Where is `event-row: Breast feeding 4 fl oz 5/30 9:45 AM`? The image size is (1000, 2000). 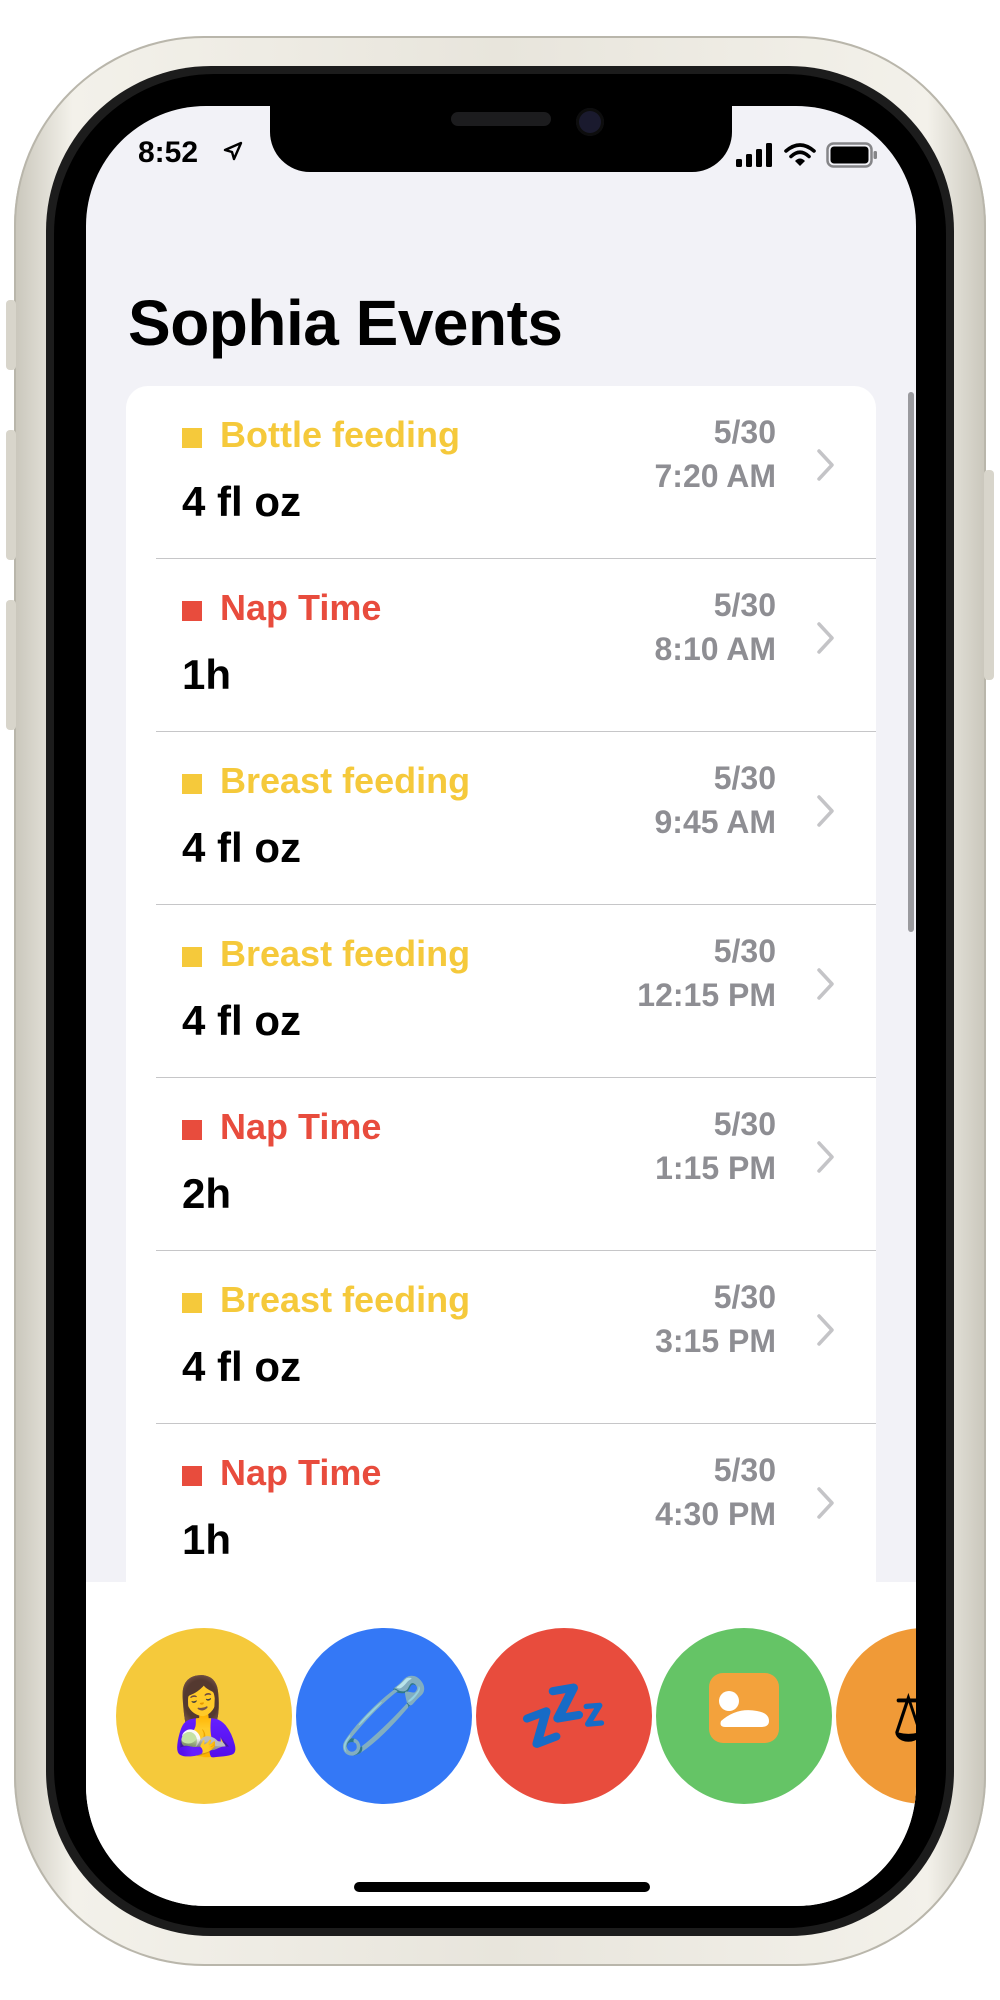 event-row: Breast feeding 4 fl oz 5/30 9:45 AM is located at coordinates (501, 818).